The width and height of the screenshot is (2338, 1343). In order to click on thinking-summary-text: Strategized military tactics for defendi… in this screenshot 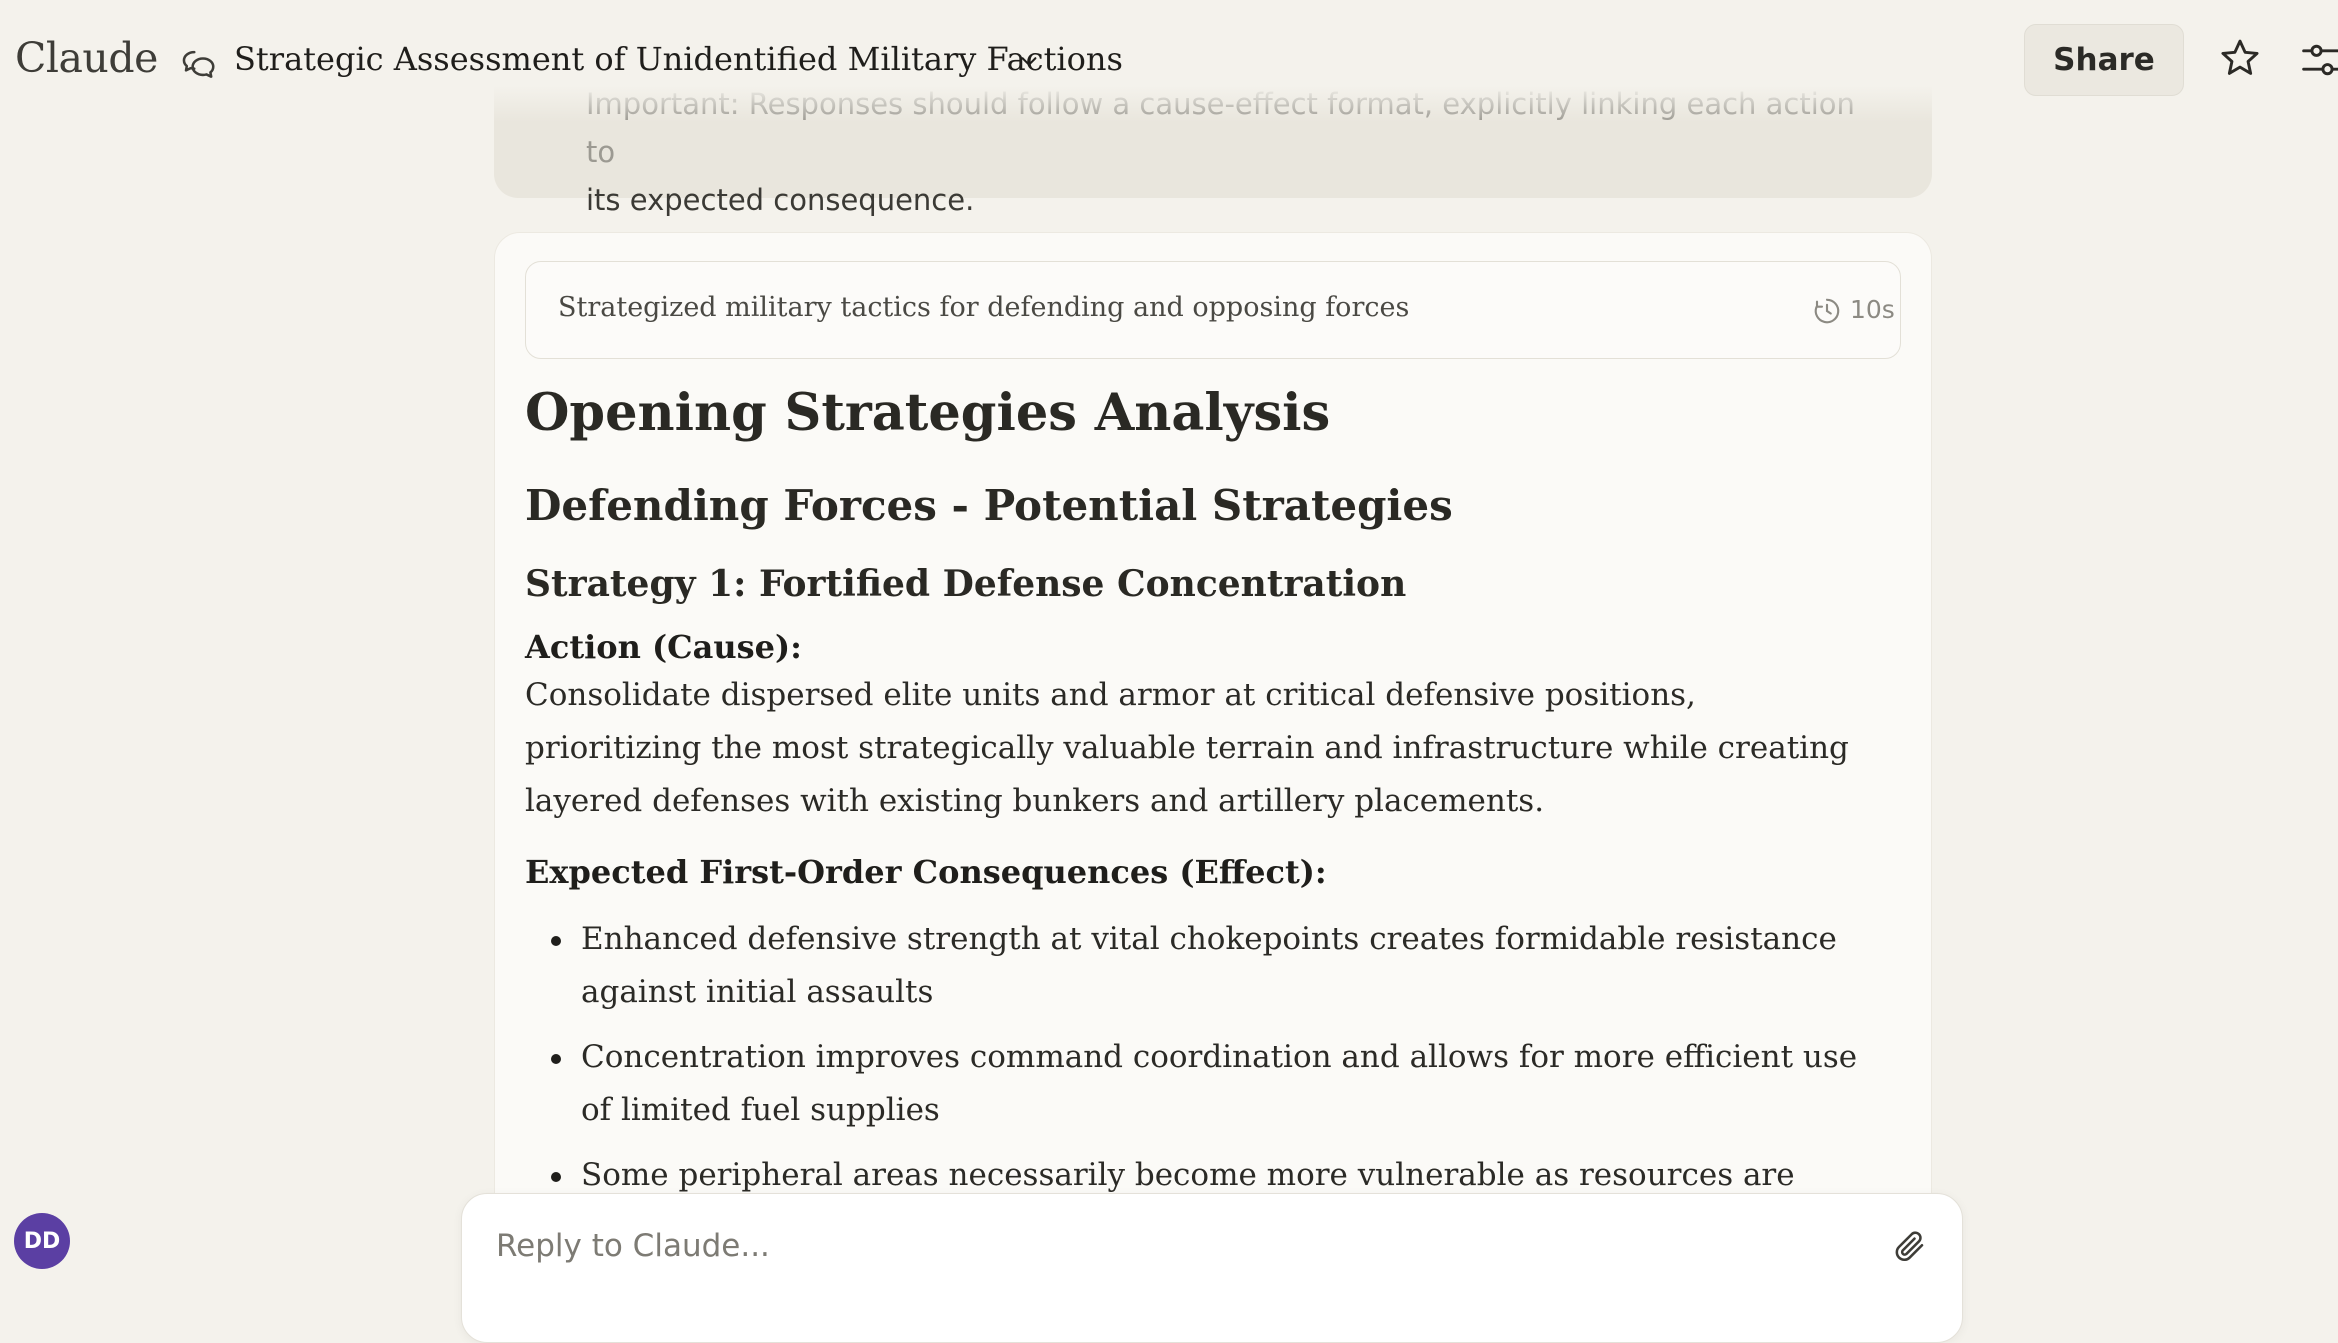, I will do `click(984, 307)`.